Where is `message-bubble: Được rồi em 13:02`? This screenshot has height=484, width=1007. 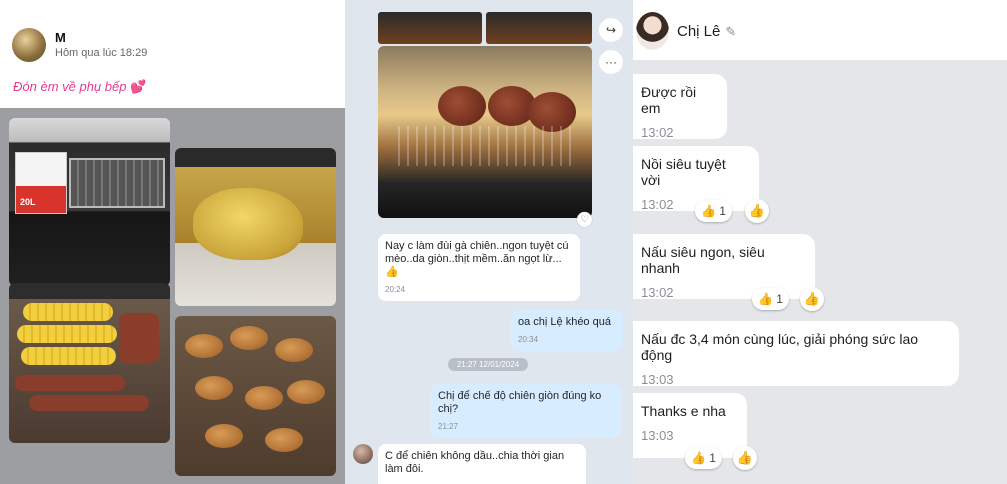 message-bubble: Được rồi em 13:02 is located at coordinates (680, 107).